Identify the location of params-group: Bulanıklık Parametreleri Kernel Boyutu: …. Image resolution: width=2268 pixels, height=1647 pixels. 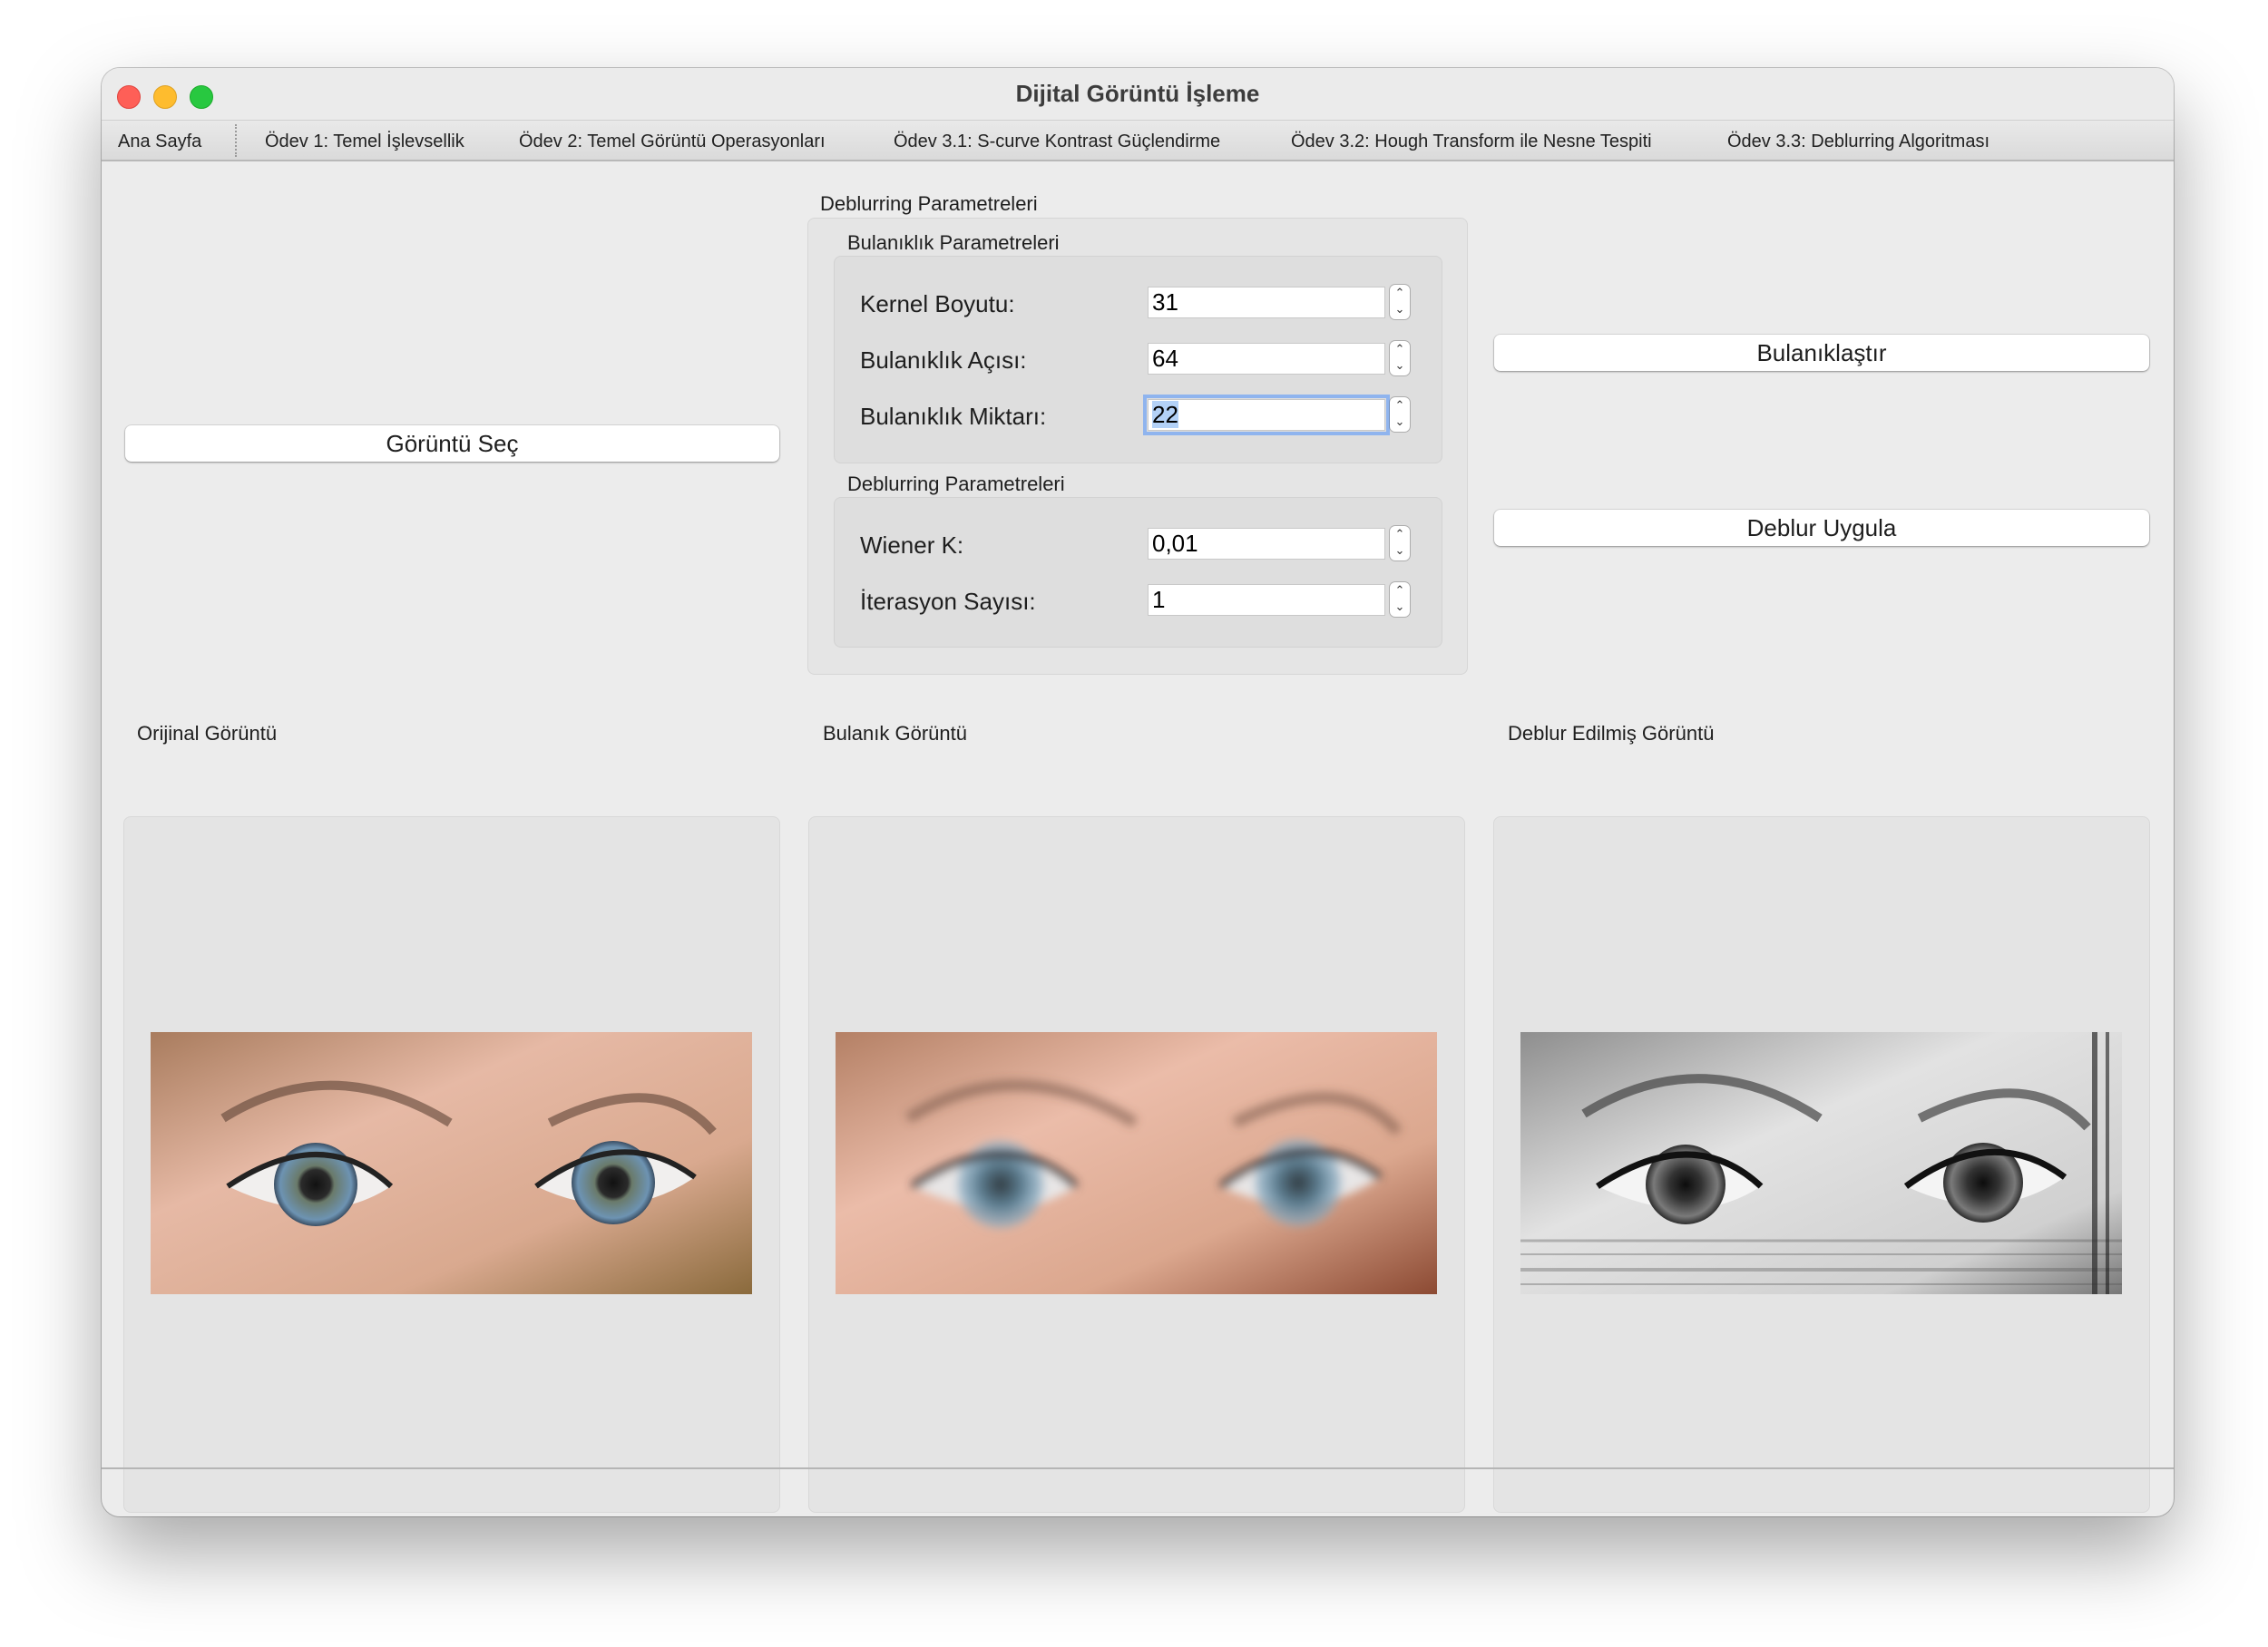
(1138, 446).